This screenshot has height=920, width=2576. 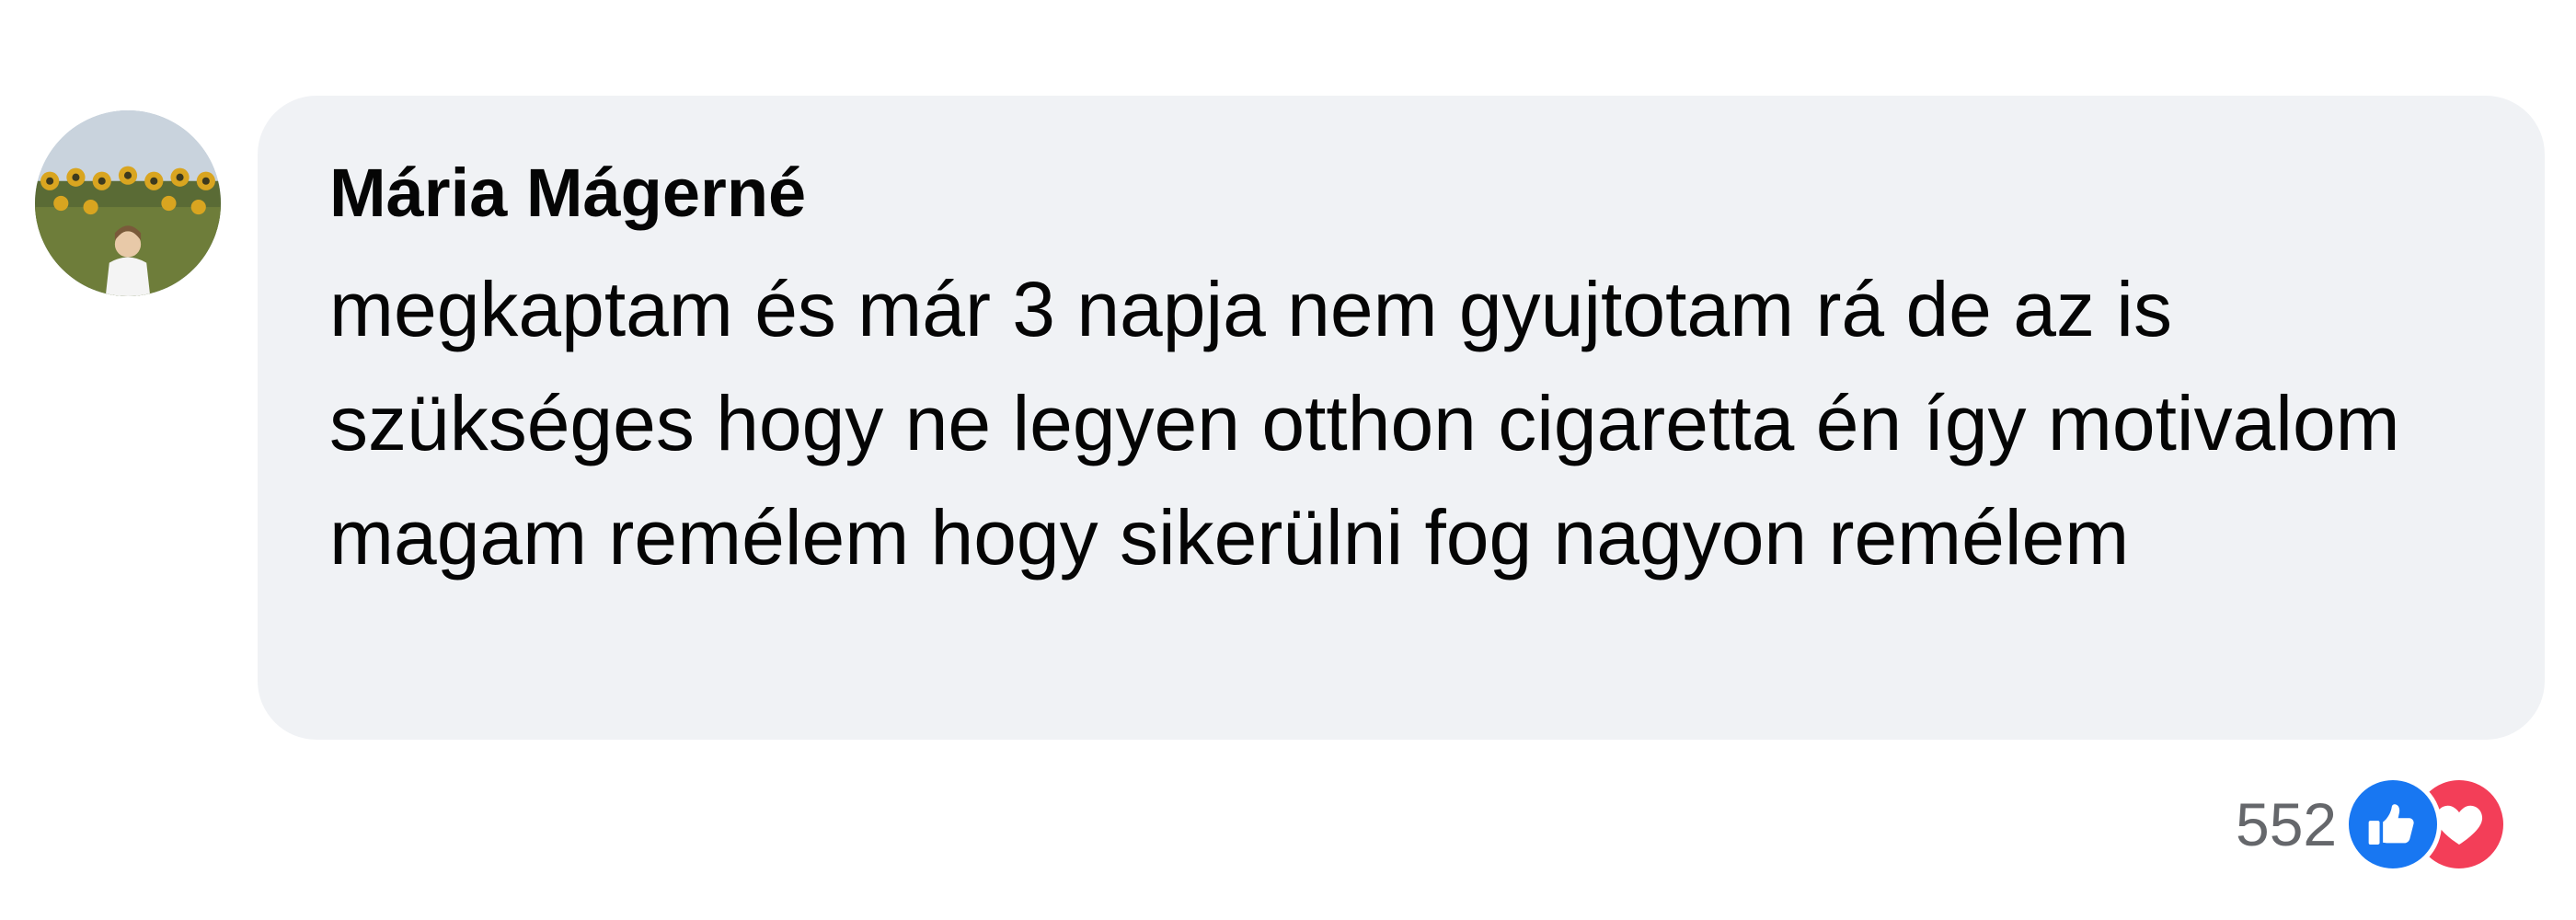 I want to click on avatar, so click(x=128, y=203).